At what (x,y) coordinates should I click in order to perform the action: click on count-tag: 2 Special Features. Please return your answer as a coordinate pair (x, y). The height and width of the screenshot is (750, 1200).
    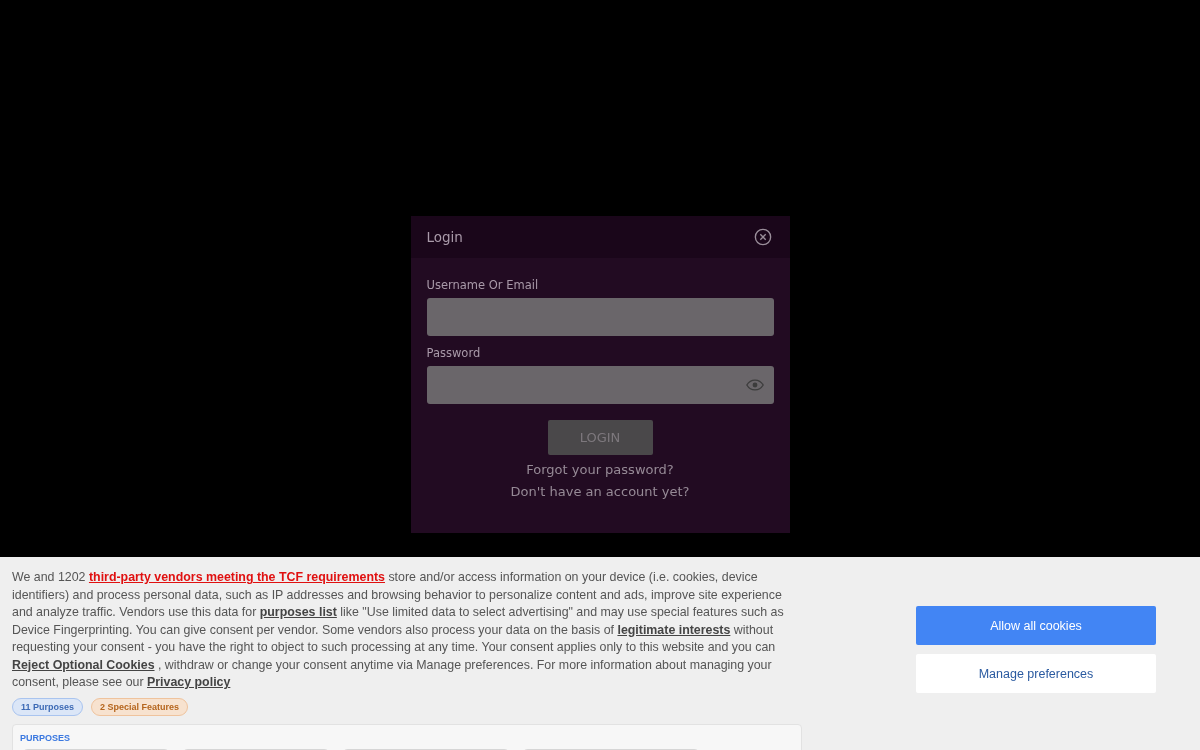
    Looking at the image, I should click on (140, 706).